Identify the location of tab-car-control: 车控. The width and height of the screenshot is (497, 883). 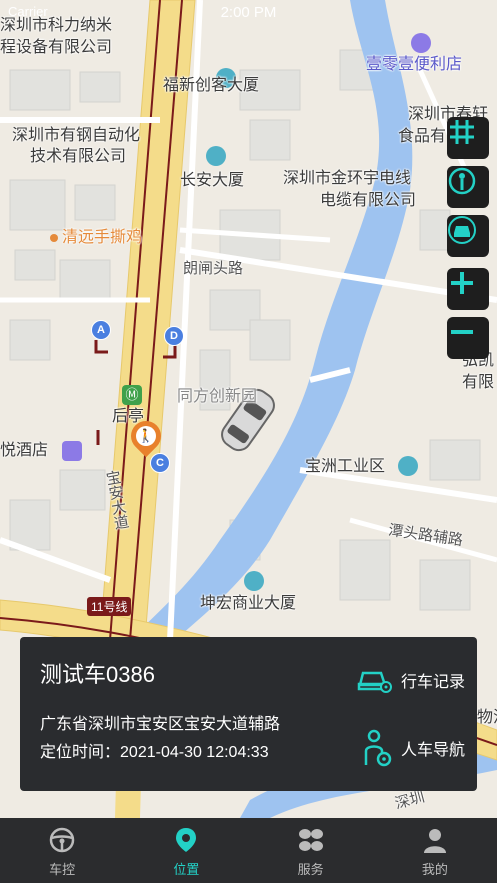
(62, 850).